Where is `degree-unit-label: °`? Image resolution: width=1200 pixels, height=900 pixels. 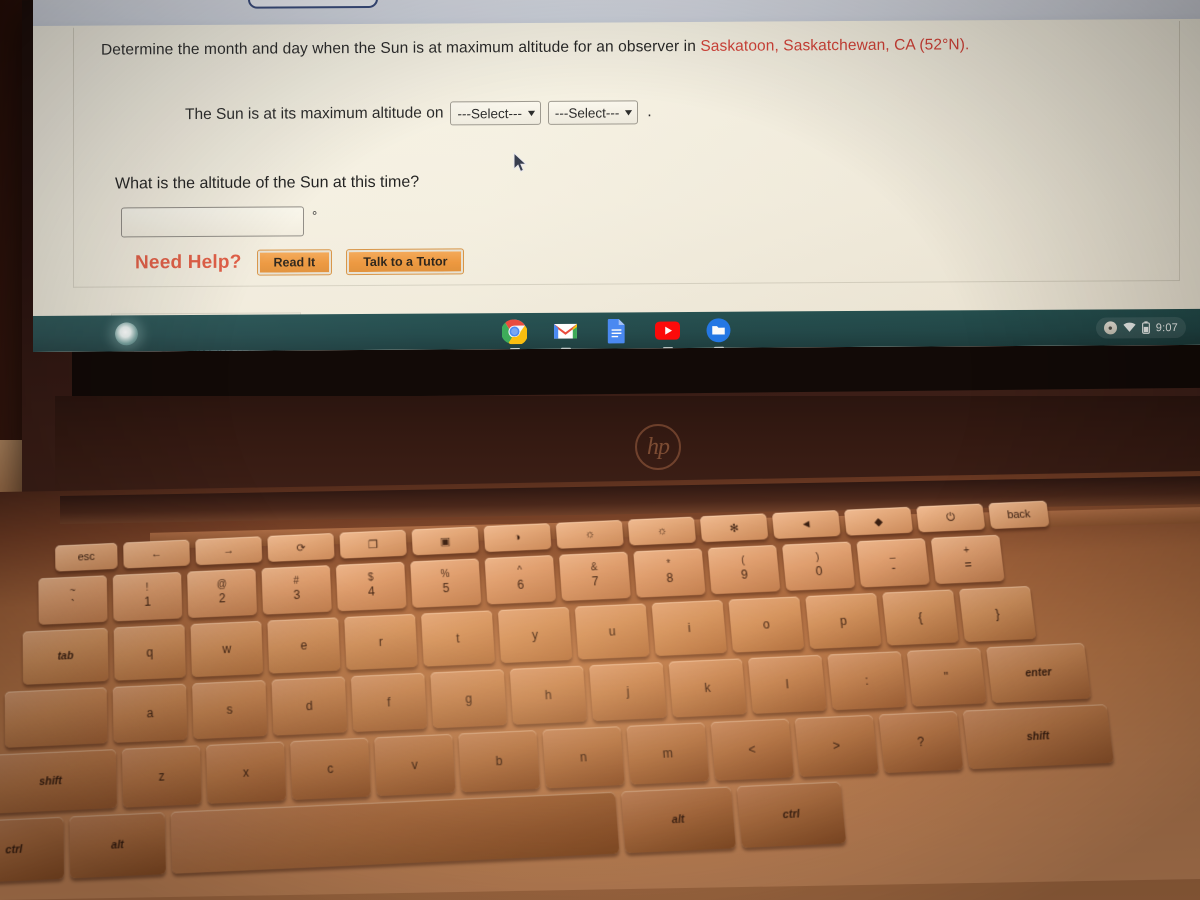 degree-unit-label: ° is located at coordinates (315, 216).